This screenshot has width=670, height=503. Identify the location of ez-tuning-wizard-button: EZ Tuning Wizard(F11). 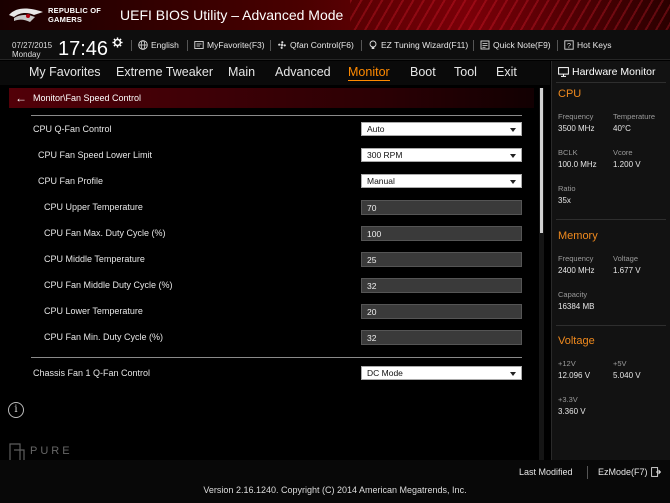
(418, 45).